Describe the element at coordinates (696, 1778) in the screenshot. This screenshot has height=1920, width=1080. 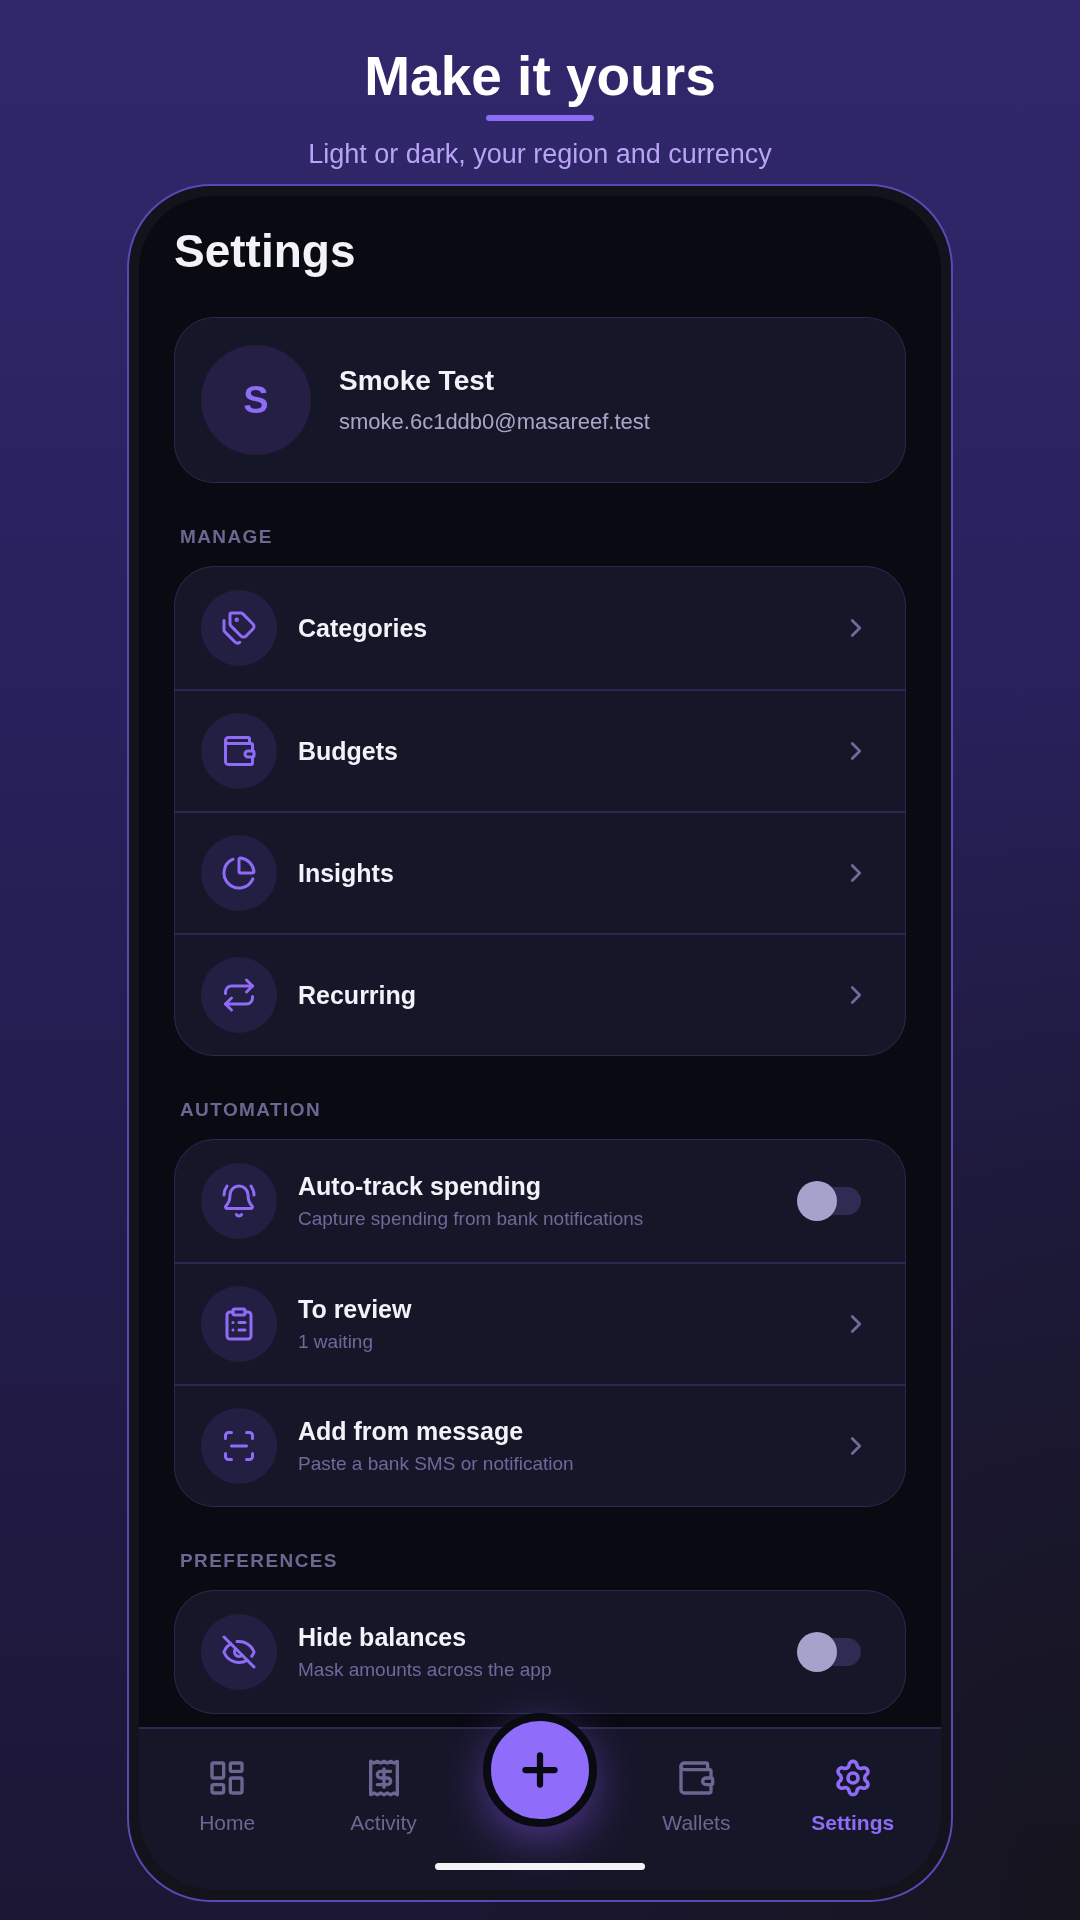
I see `wallet-icon` at that location.